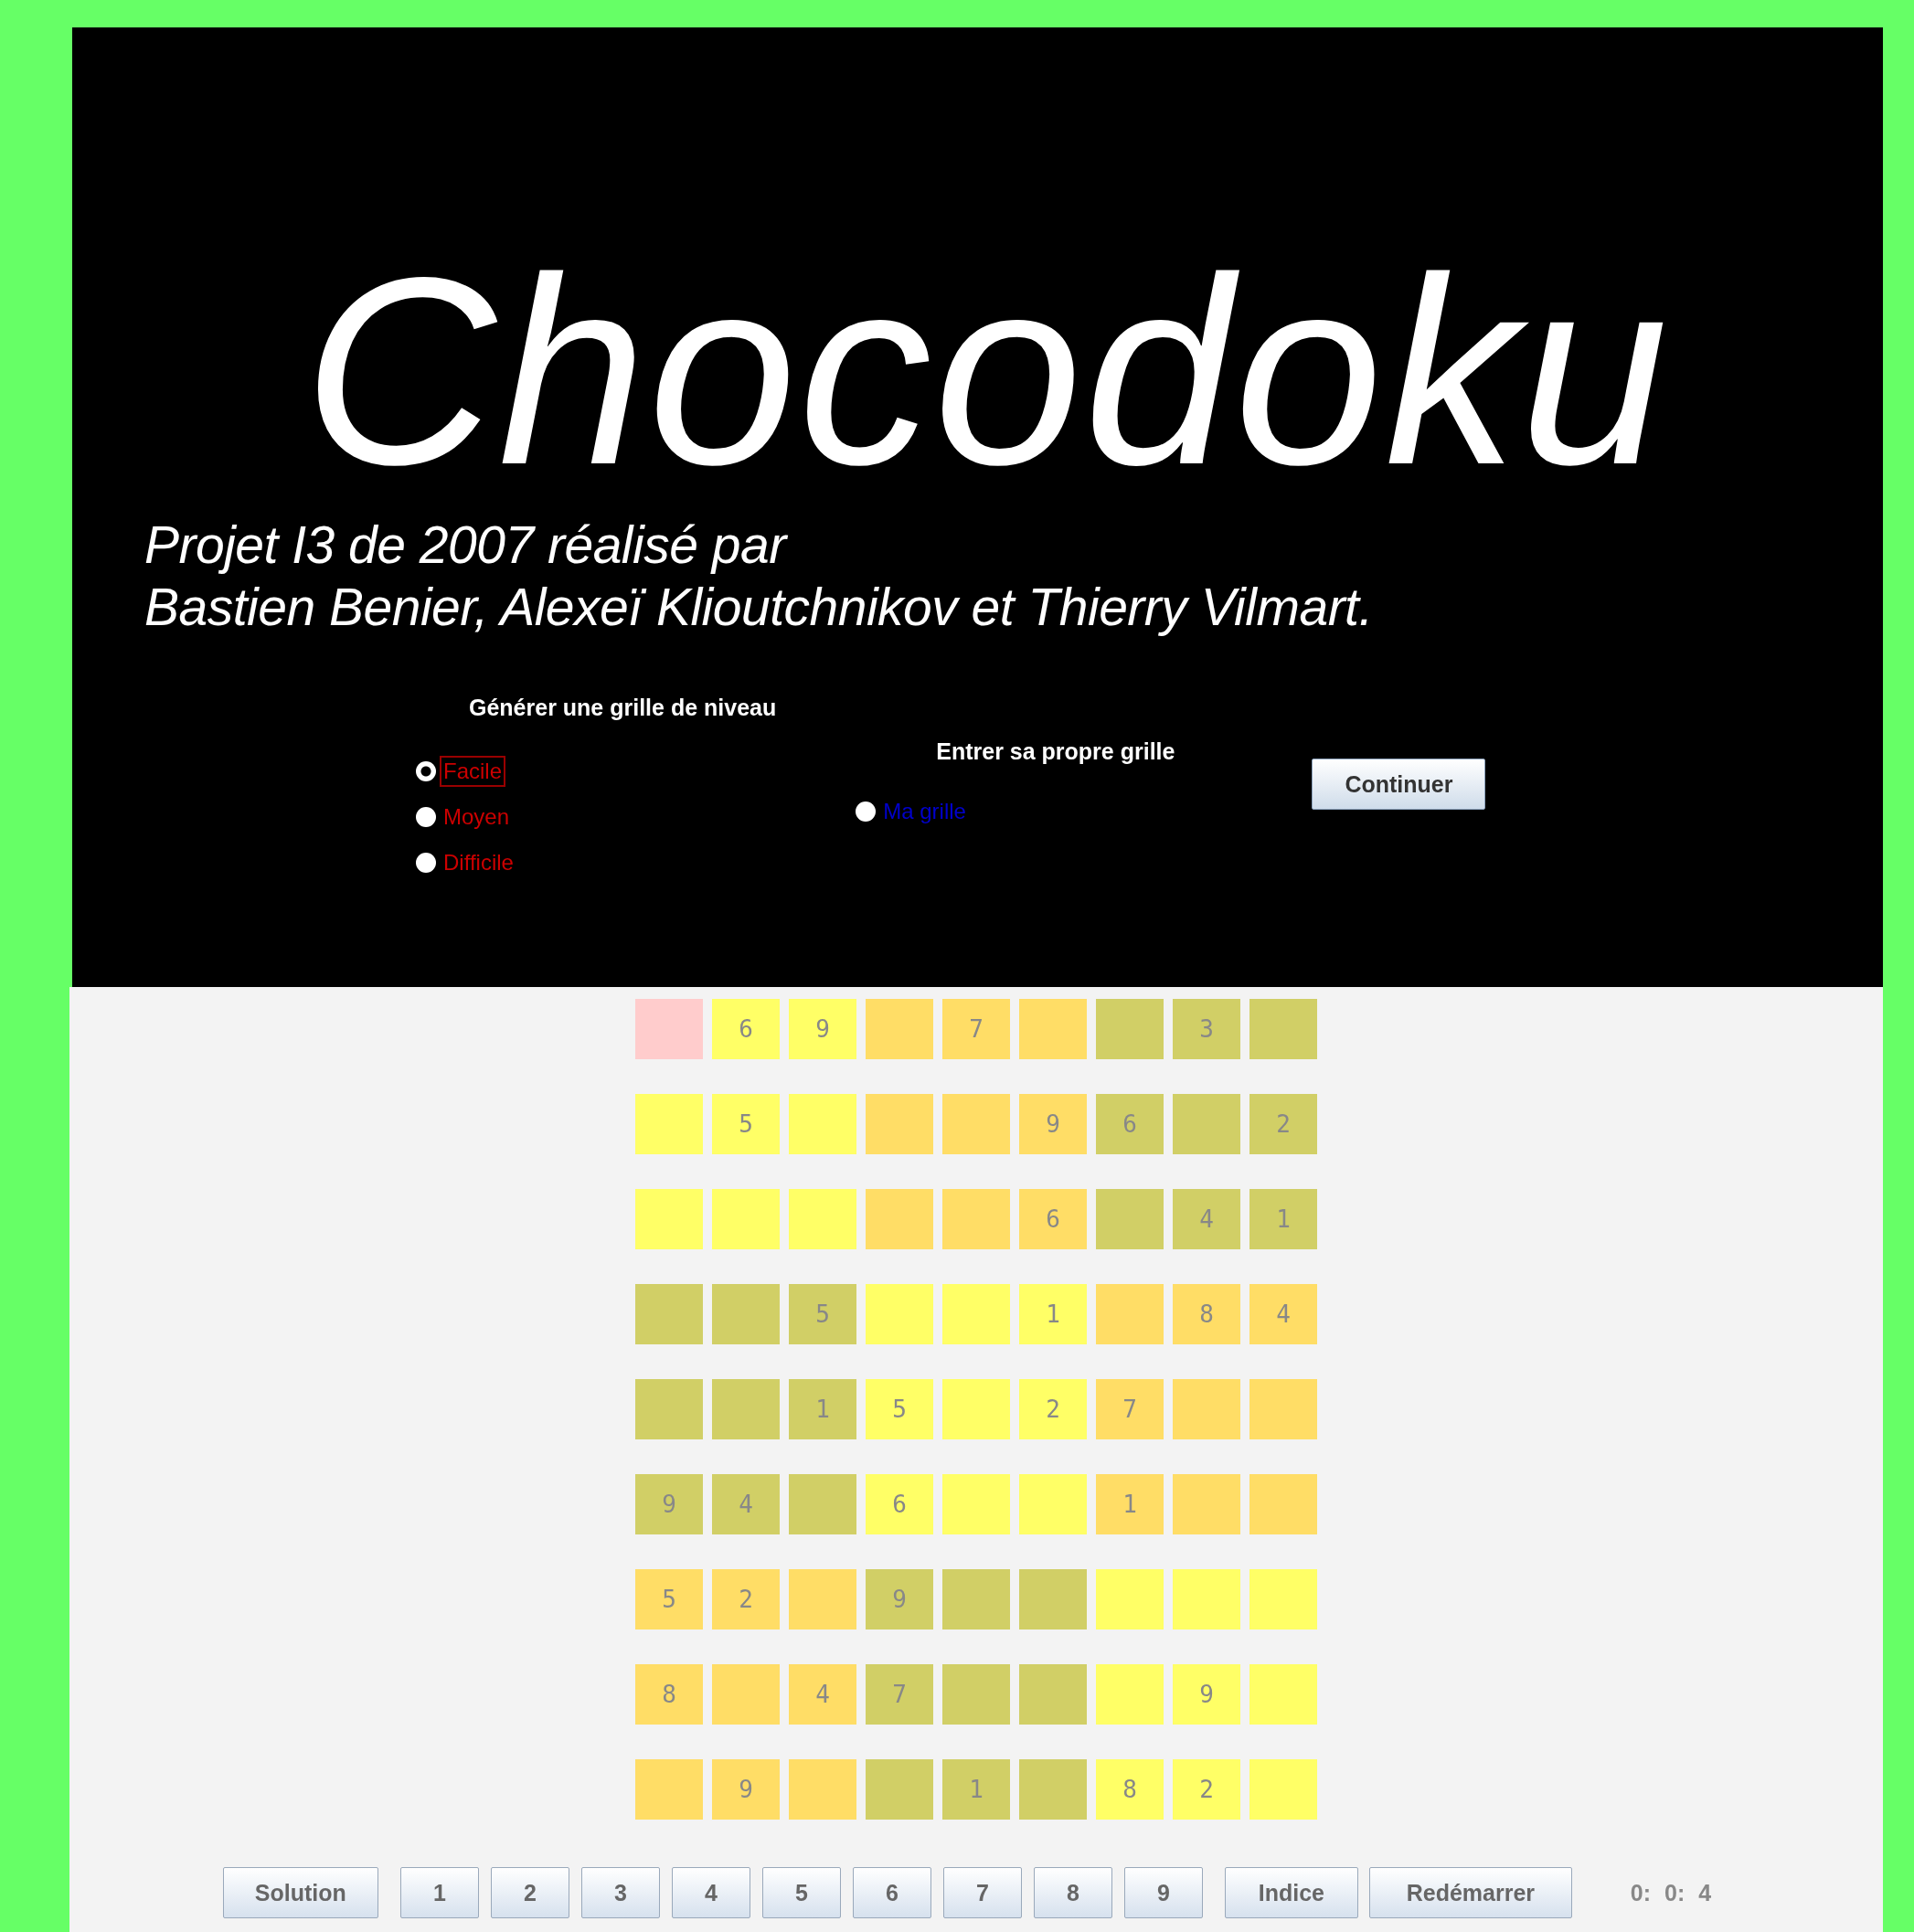  Describe the element at coordinates (1072, 1892) in the screenshot. I see `digit-button: 8` at that location.